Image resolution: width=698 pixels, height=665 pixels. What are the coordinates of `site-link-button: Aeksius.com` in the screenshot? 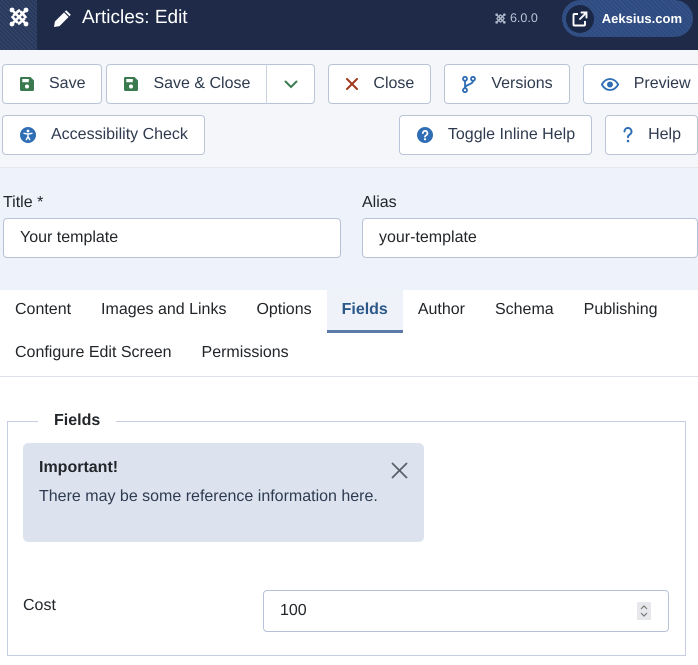 It's located at (627, 18).